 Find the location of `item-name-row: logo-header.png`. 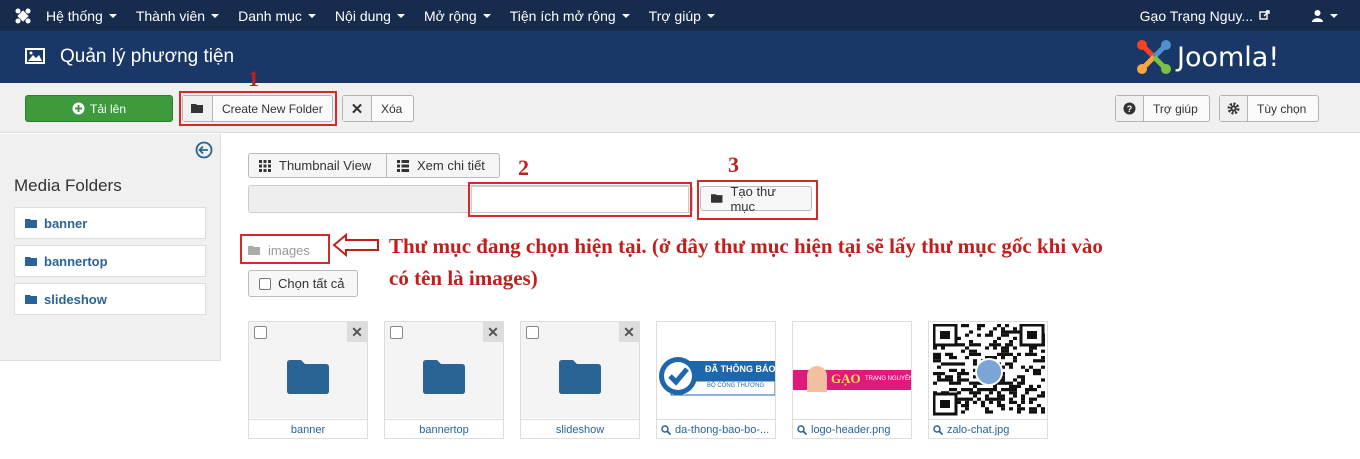

item-name-row: logo-header.png is located at coordinates (852, 429).